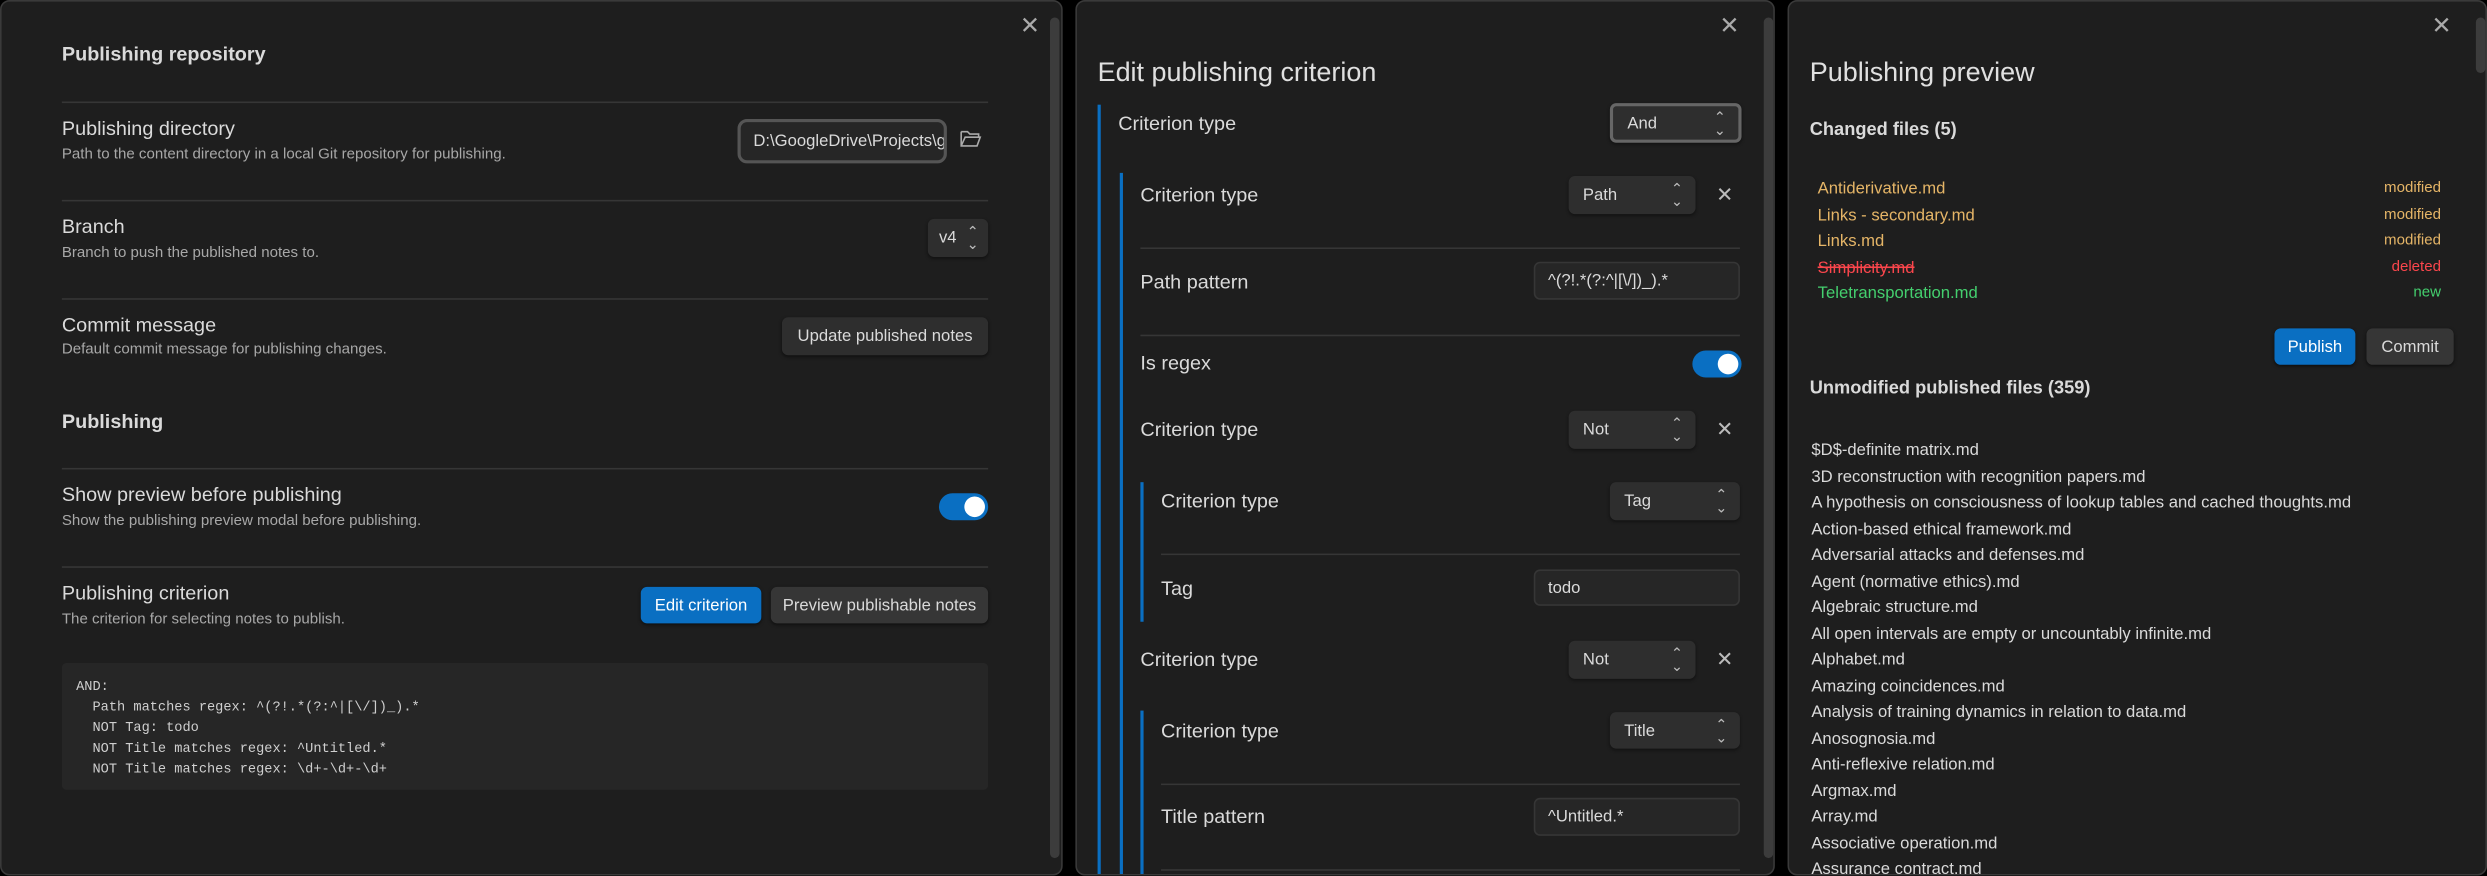 The height and width of the screenshot is (876, 2487). What do you see at coordinates (1950, 389) in the screenshot?
I see `unmodified-files-heading: Unmodified published files (359)` at bounding box center [1950, 389].